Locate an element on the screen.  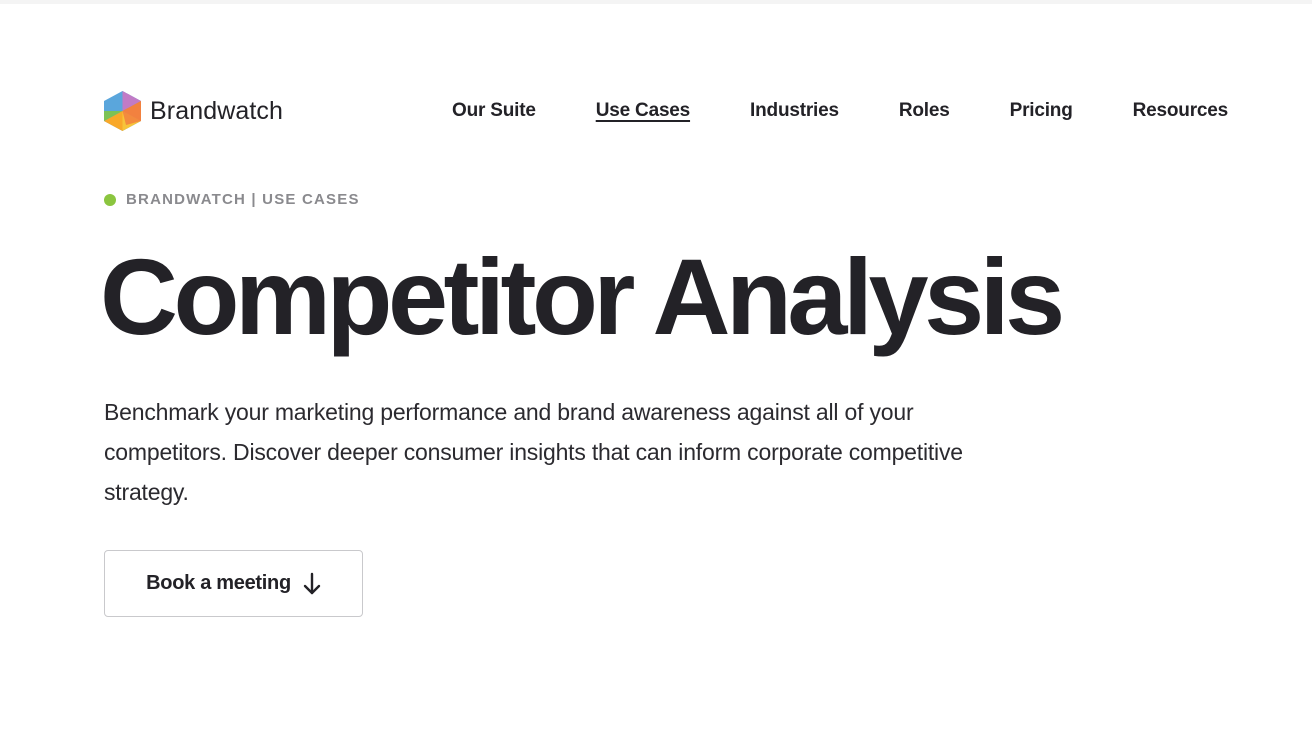
nav-use-cases: Use Cases is located at coordinates (643, 111).